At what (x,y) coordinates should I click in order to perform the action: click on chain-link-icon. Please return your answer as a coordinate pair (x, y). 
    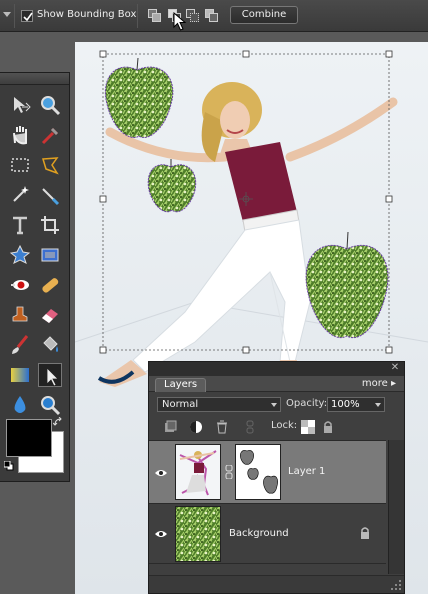
    Looking at the image, I should click on (229, 472).